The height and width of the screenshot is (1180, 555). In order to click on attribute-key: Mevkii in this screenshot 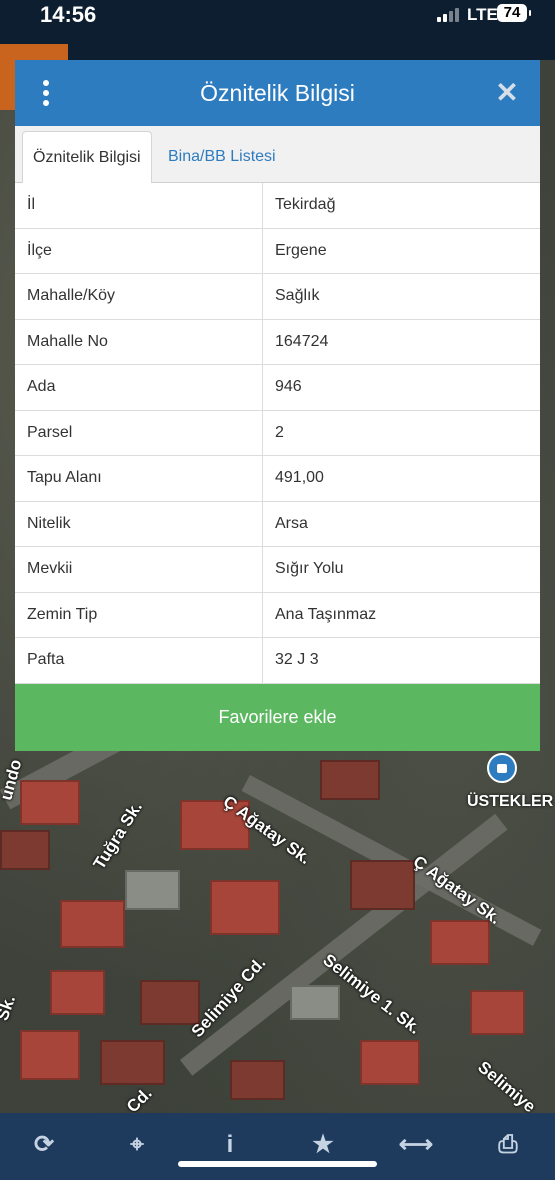, I will do `click(139, 569)`.